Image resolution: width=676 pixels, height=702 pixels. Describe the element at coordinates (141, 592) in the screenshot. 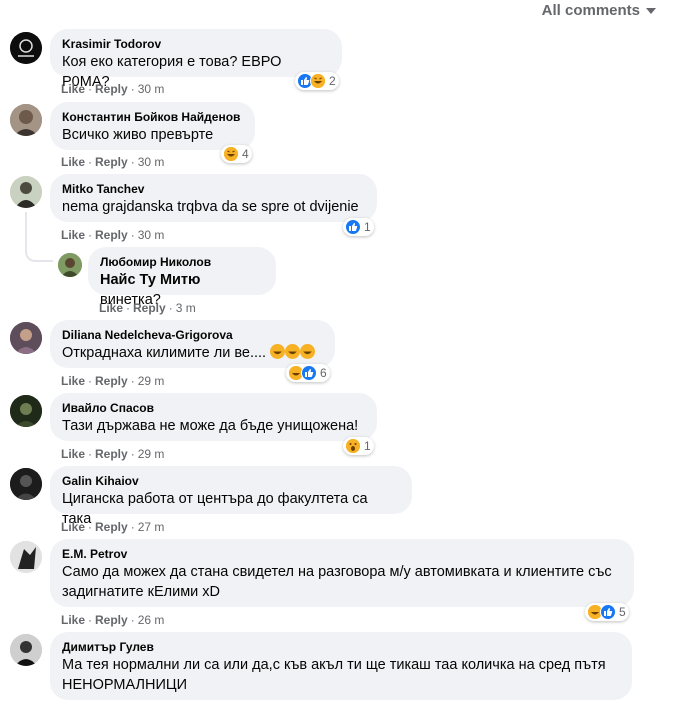

I see `comment-text-line2: задигнатите кЕлими xD` at that location.